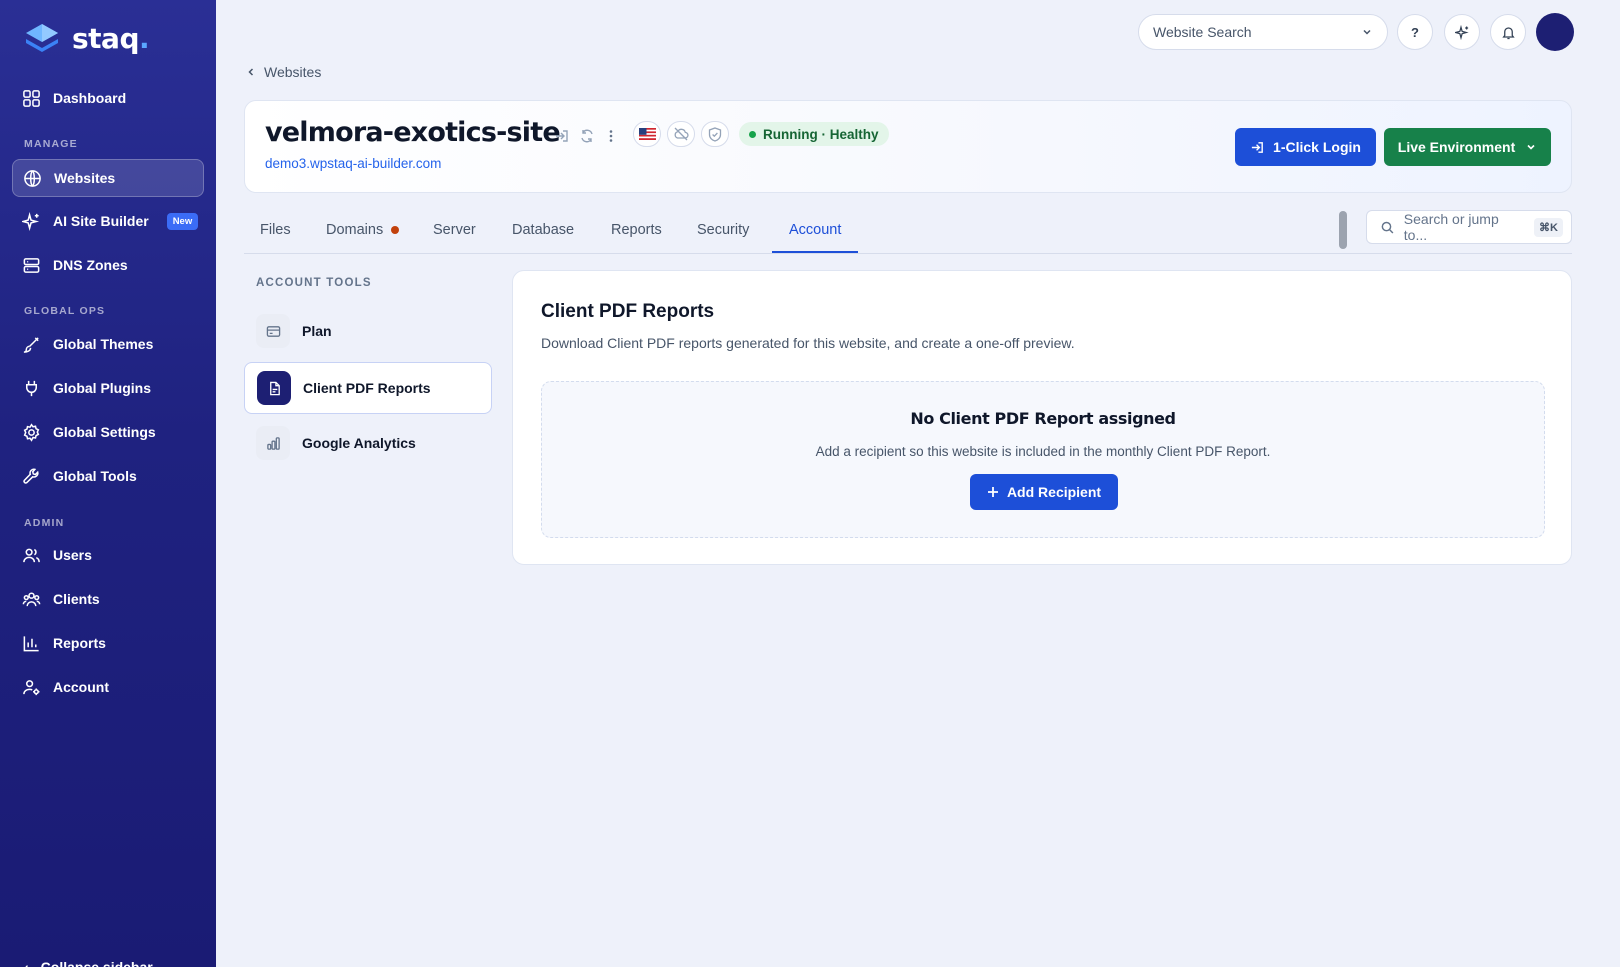  I want to click on status-dot-icon, so click(752, 134).